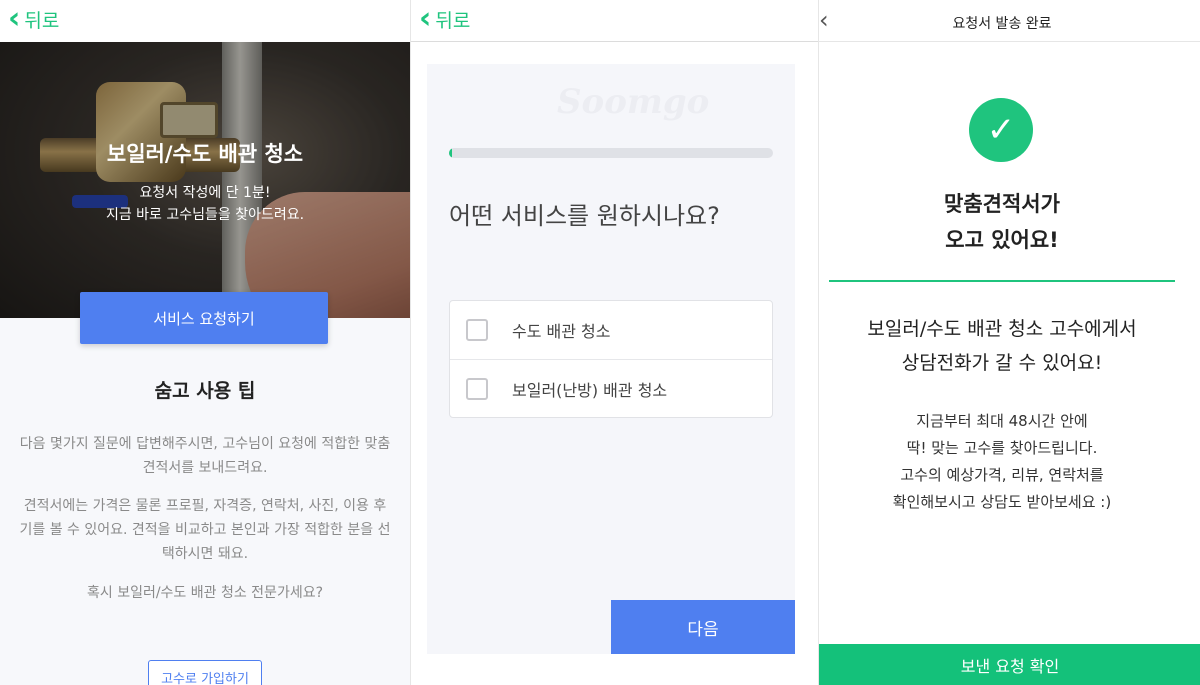  I want to click on divider, so click(1002, 281).